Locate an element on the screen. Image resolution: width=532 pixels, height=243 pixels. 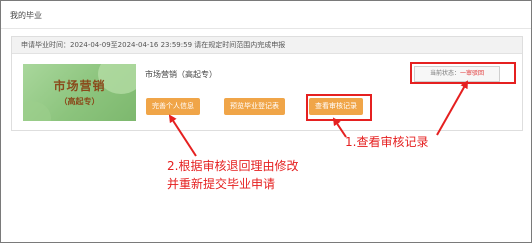
review-button-highlight-box is located at coordinates (339, 107).